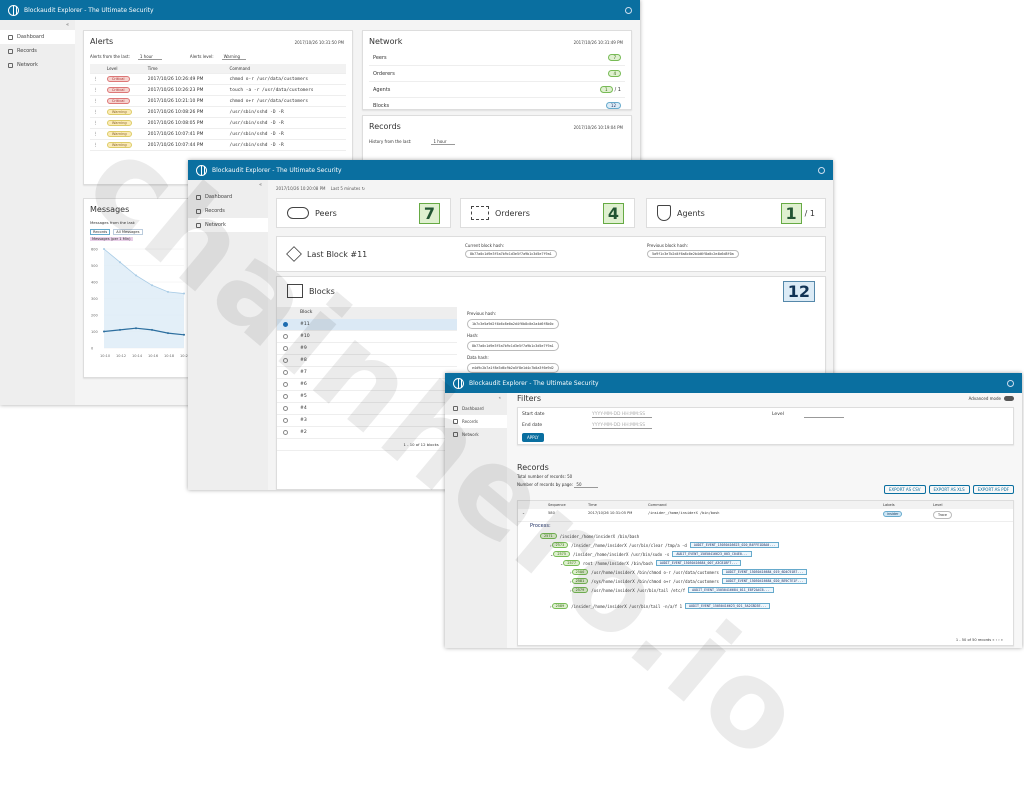 Image resolution: width=1024 pixels, height=788 pixels. Describe the element at coordinates (908, 505) in the screenshot. I see `column-header: Labels` at that location.